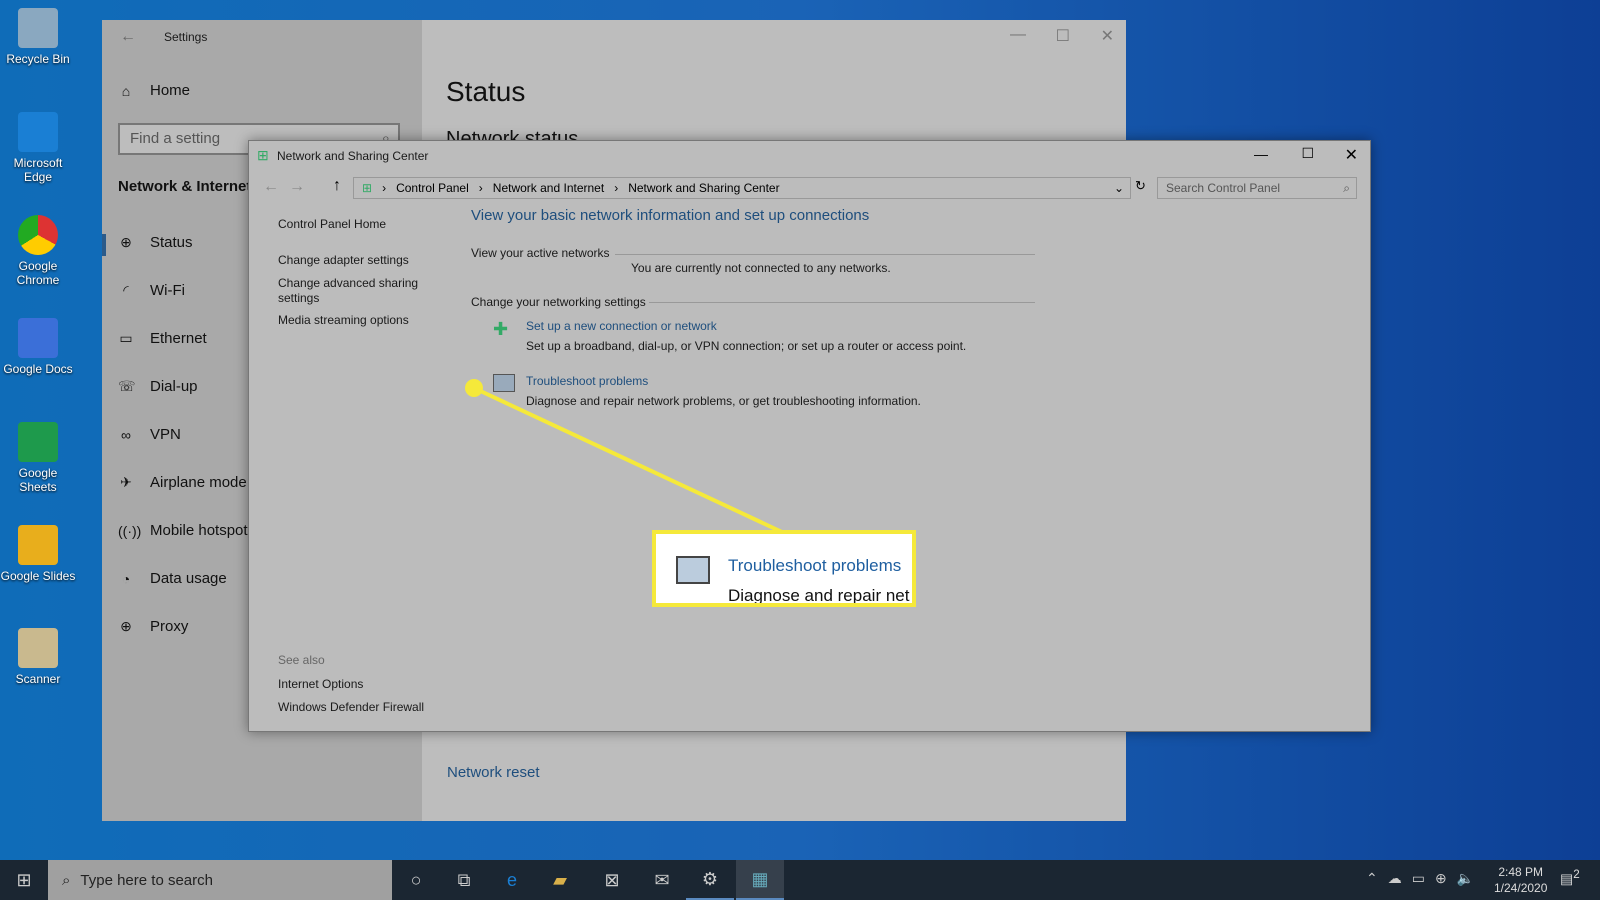 The width and height of the screenshot is (1600, 900). I want to click on clock: 2:48 PM 1/24/2020, so click(1520, 880).